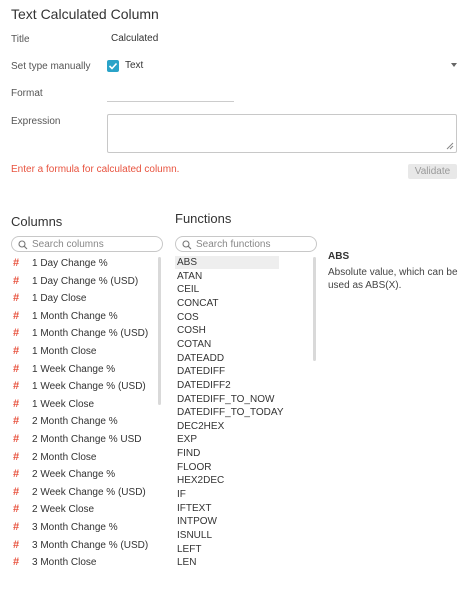  What do you see at coordinates (282, 66) in the screenshot?
I see `set-type-row: Text` at bounding box center [282, 66].